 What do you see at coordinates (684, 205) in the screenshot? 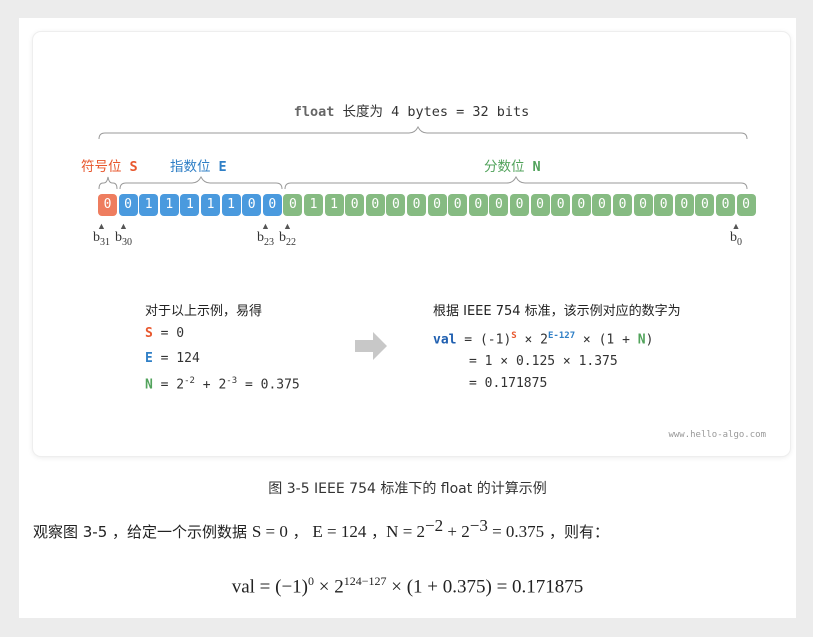
I see `bit-fraction-19: 0` at bounding box center [684, 205].